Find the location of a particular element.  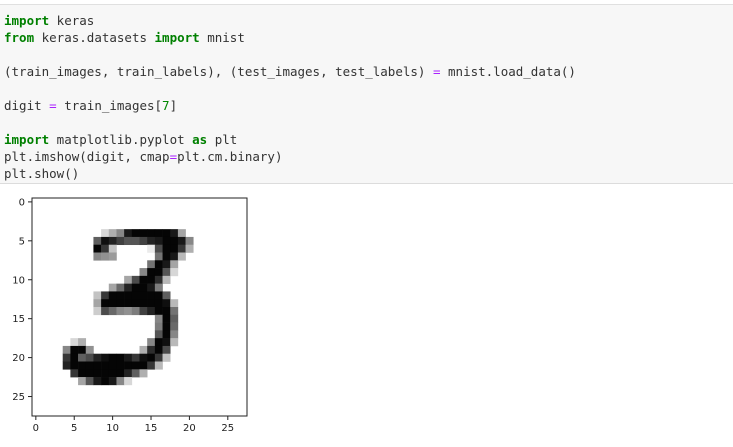

code-token: plt is located at coordinates (222, 139).